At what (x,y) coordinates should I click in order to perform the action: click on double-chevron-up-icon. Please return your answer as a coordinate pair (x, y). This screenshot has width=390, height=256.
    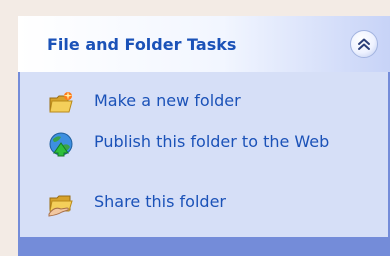
    Looking at the image, I should click on (364, 44).